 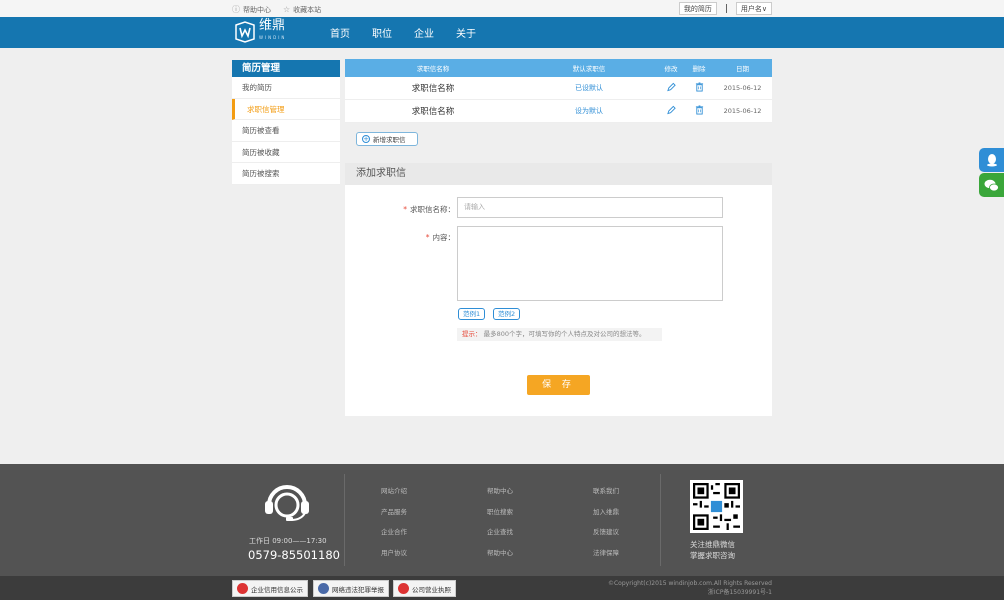 What do you see at coordinates (245, 32) in the screenshot?
I see `logo-icon` at bounding box center [245, 32].